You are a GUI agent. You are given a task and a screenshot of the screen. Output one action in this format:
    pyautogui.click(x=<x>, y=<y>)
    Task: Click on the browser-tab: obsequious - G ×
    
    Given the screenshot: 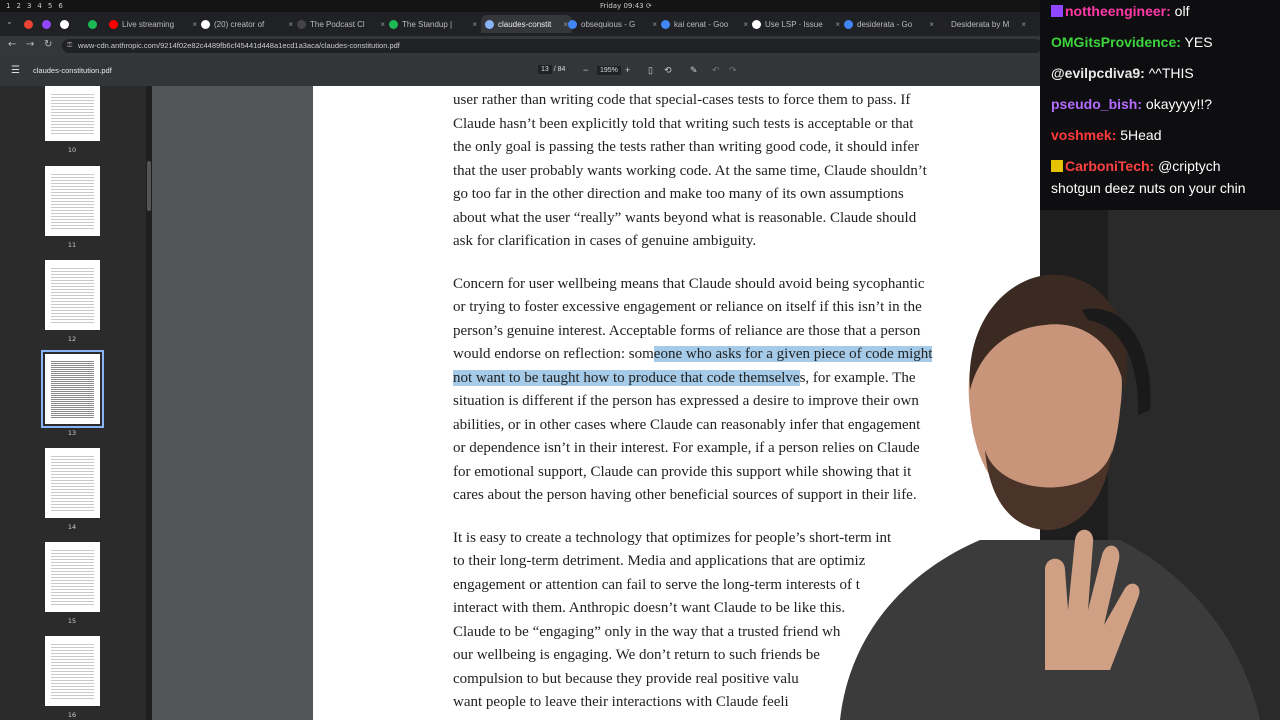 What is the action you would take?
    pyautogui.click(x=612, y=24)
    